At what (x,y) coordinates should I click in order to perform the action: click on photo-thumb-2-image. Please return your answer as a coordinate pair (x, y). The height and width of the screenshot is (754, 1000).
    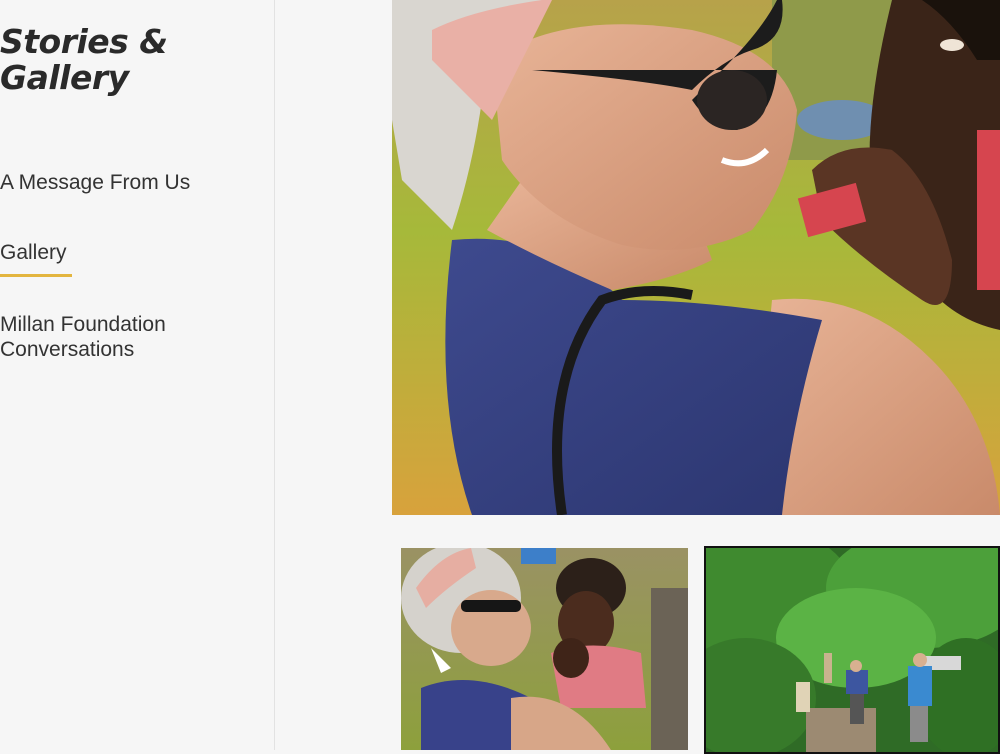
    Looking at the image, I should click on (852, 650).